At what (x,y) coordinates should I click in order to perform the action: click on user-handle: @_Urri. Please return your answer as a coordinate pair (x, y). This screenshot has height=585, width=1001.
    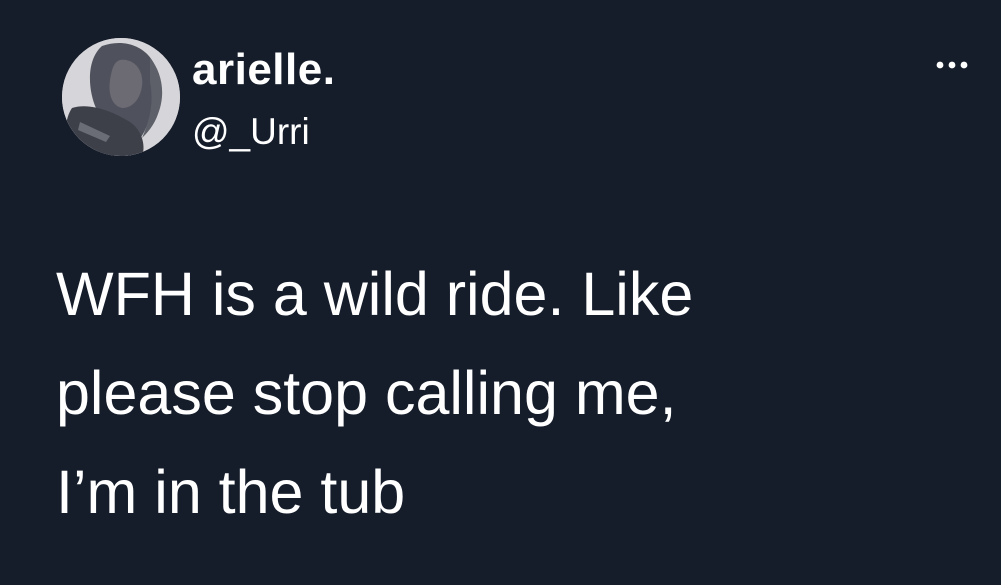
    Looking at the image, I should click on (251, 131).